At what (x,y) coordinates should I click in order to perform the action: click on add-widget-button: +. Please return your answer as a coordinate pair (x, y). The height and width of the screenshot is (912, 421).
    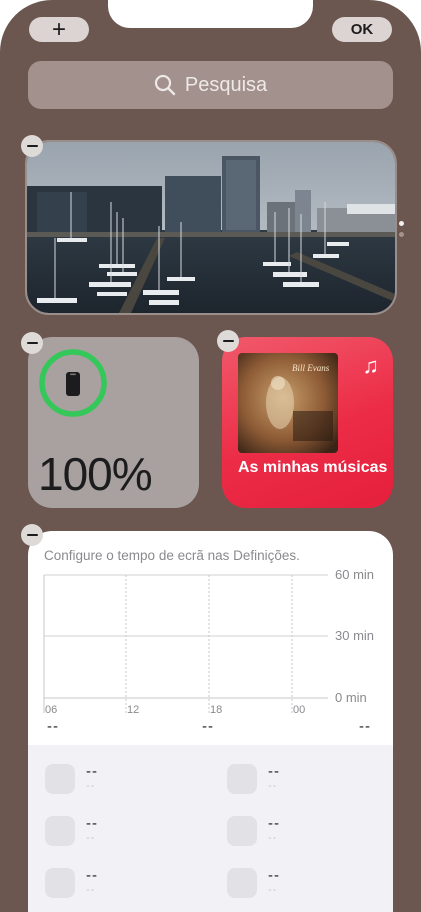
    Looking at the image, I should click on (59, 29).